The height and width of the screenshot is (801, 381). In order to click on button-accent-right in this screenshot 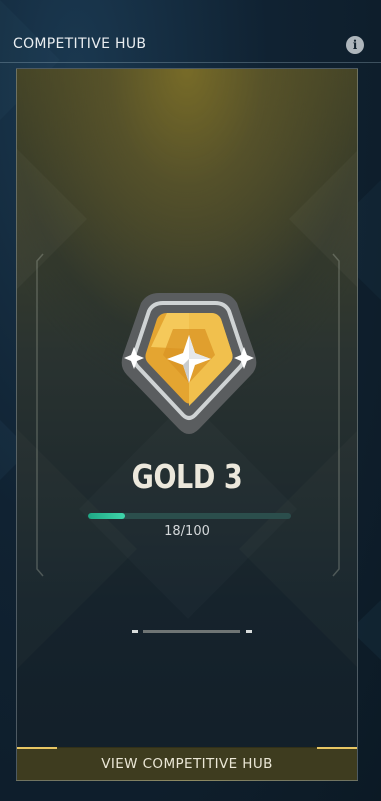, I will do `click(337, 748)`.